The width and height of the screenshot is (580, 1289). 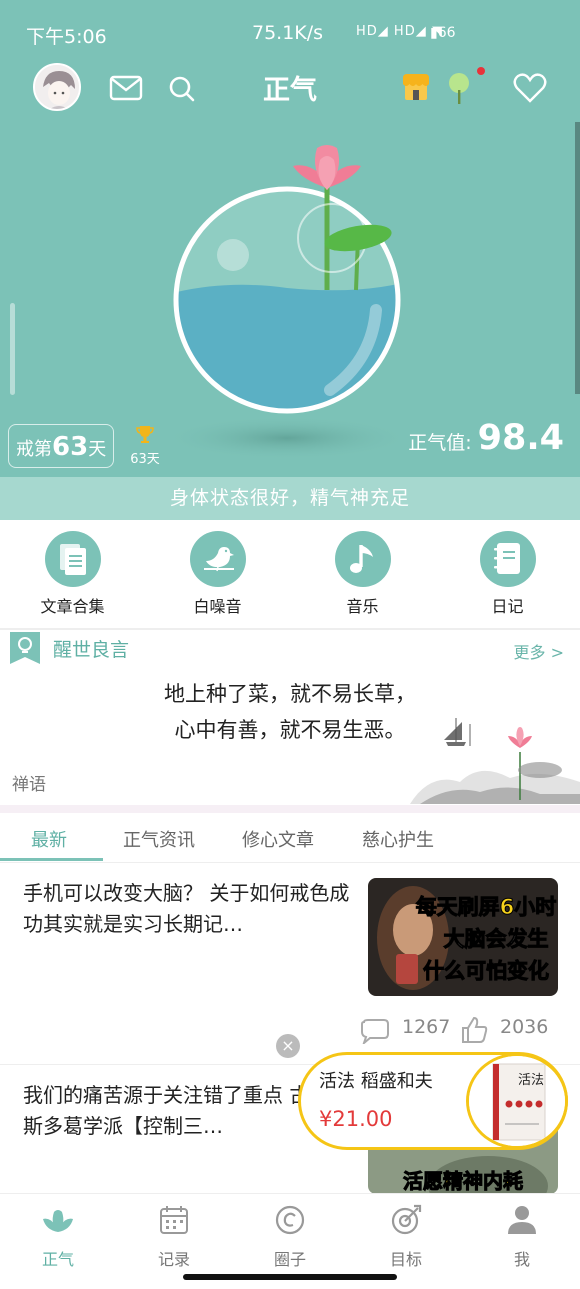 I want to click on days-count: 63, so click(x=70, y=447).